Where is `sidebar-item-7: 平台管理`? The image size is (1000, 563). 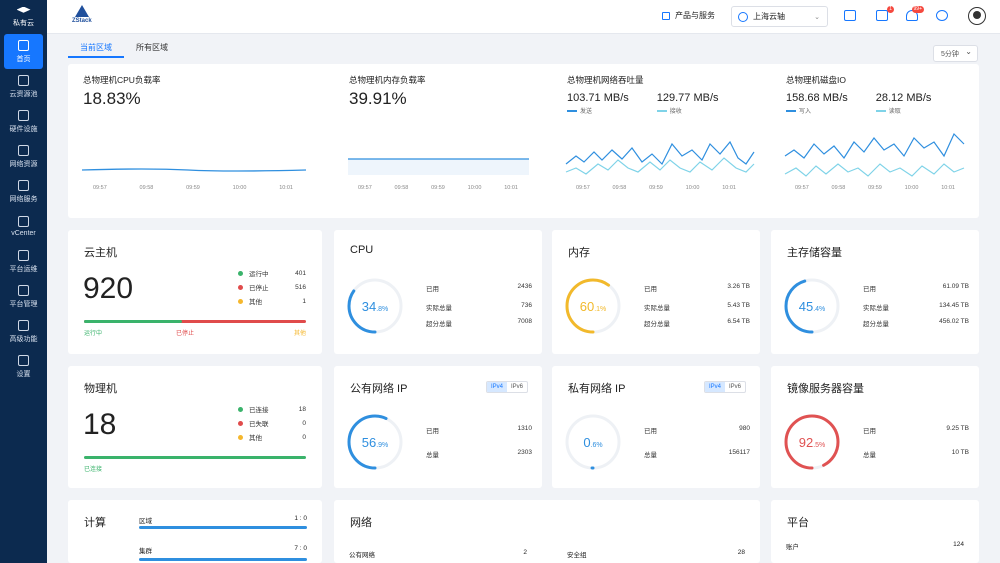 sidebar-item-7: 平台管理 is located at coordinates (23, 296).